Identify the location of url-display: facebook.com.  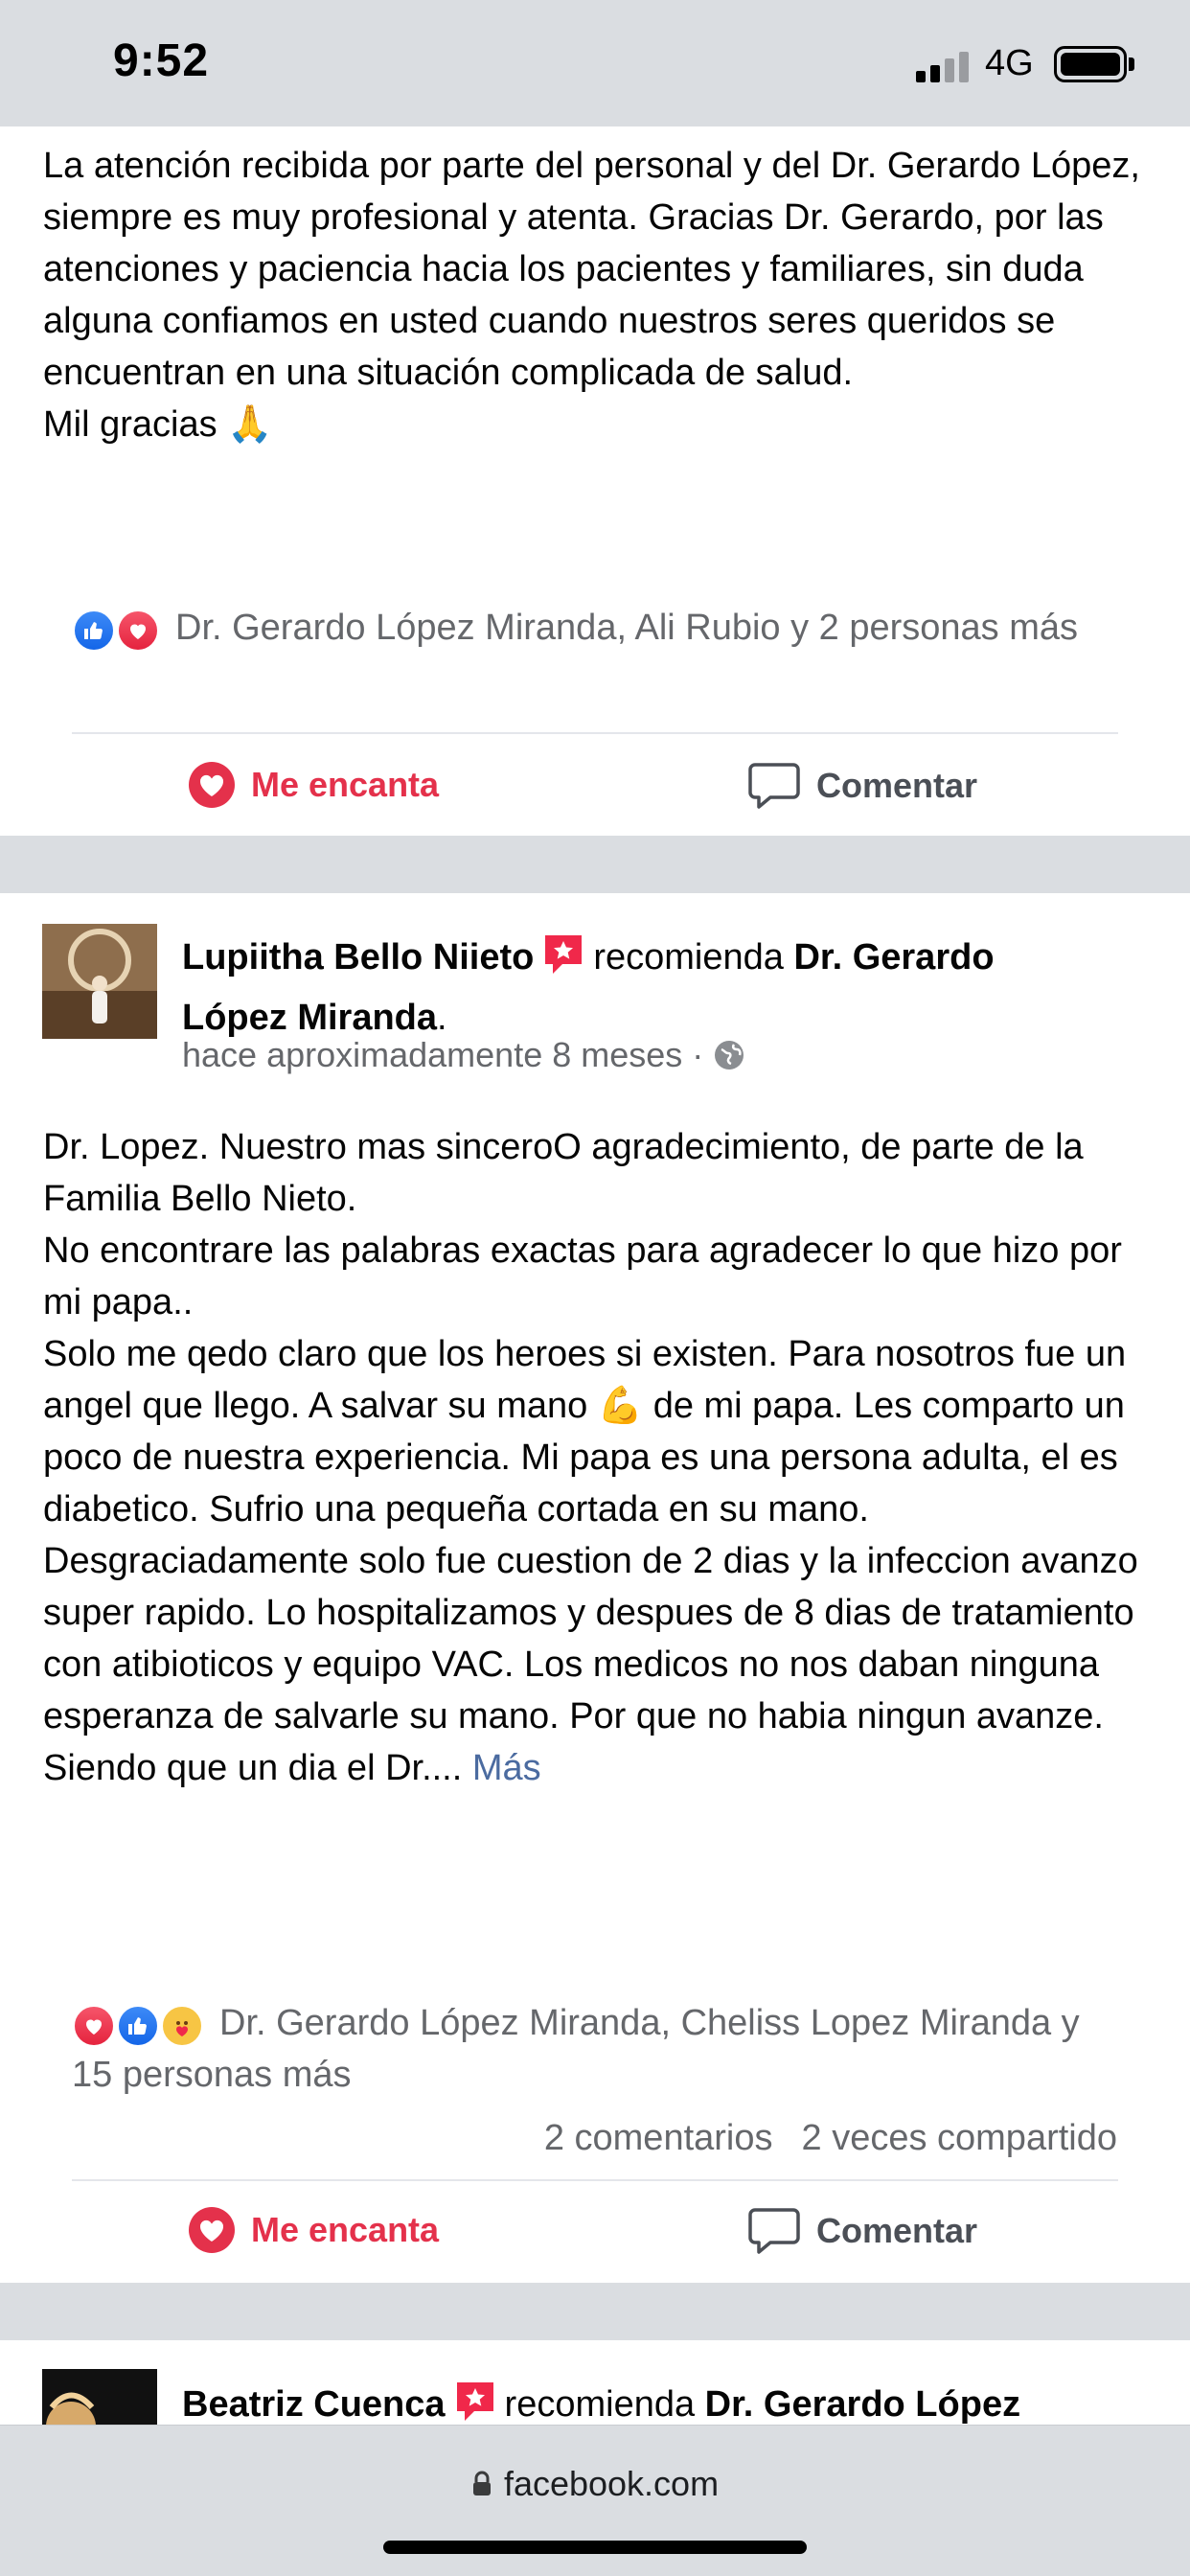
(595, 2485).